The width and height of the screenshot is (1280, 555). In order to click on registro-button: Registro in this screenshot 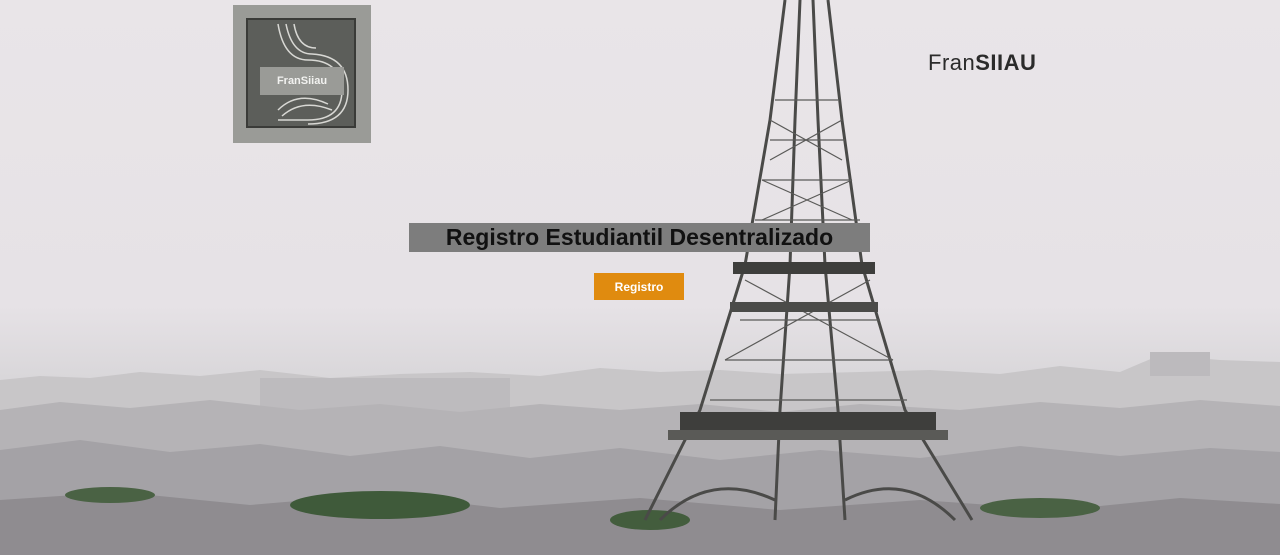, I will do `click(639, 286)`.